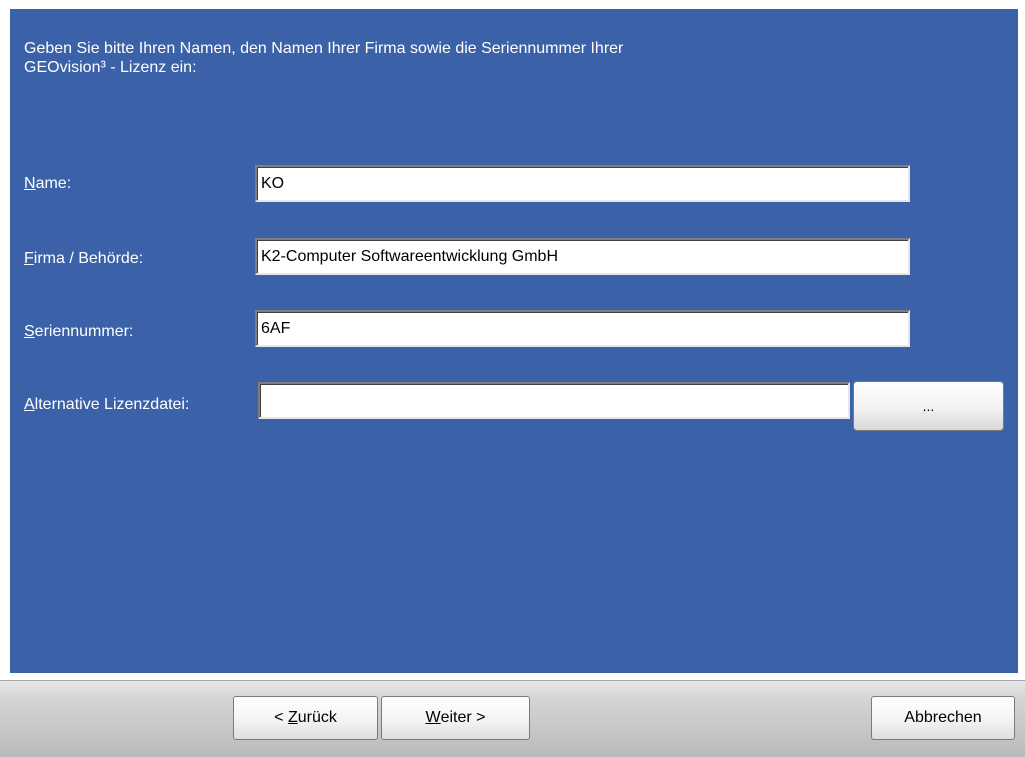 This screenshot has height=757, width=1025. I want to click on license-file-field, so click(554, 400).